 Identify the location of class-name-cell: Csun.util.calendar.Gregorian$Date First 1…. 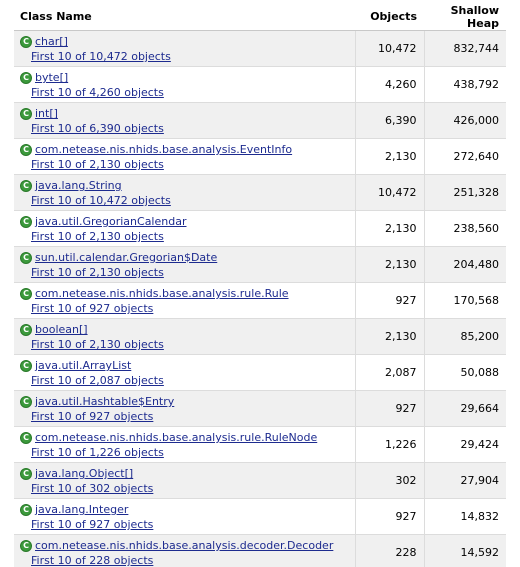
(184, 264).